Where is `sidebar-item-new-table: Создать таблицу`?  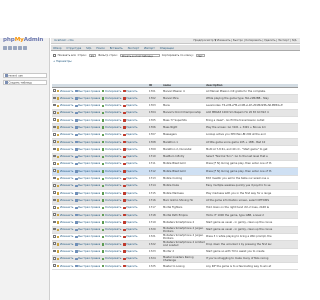 sidebar-item-new-table: Создать таблицу is located at coordinates (25, 82).